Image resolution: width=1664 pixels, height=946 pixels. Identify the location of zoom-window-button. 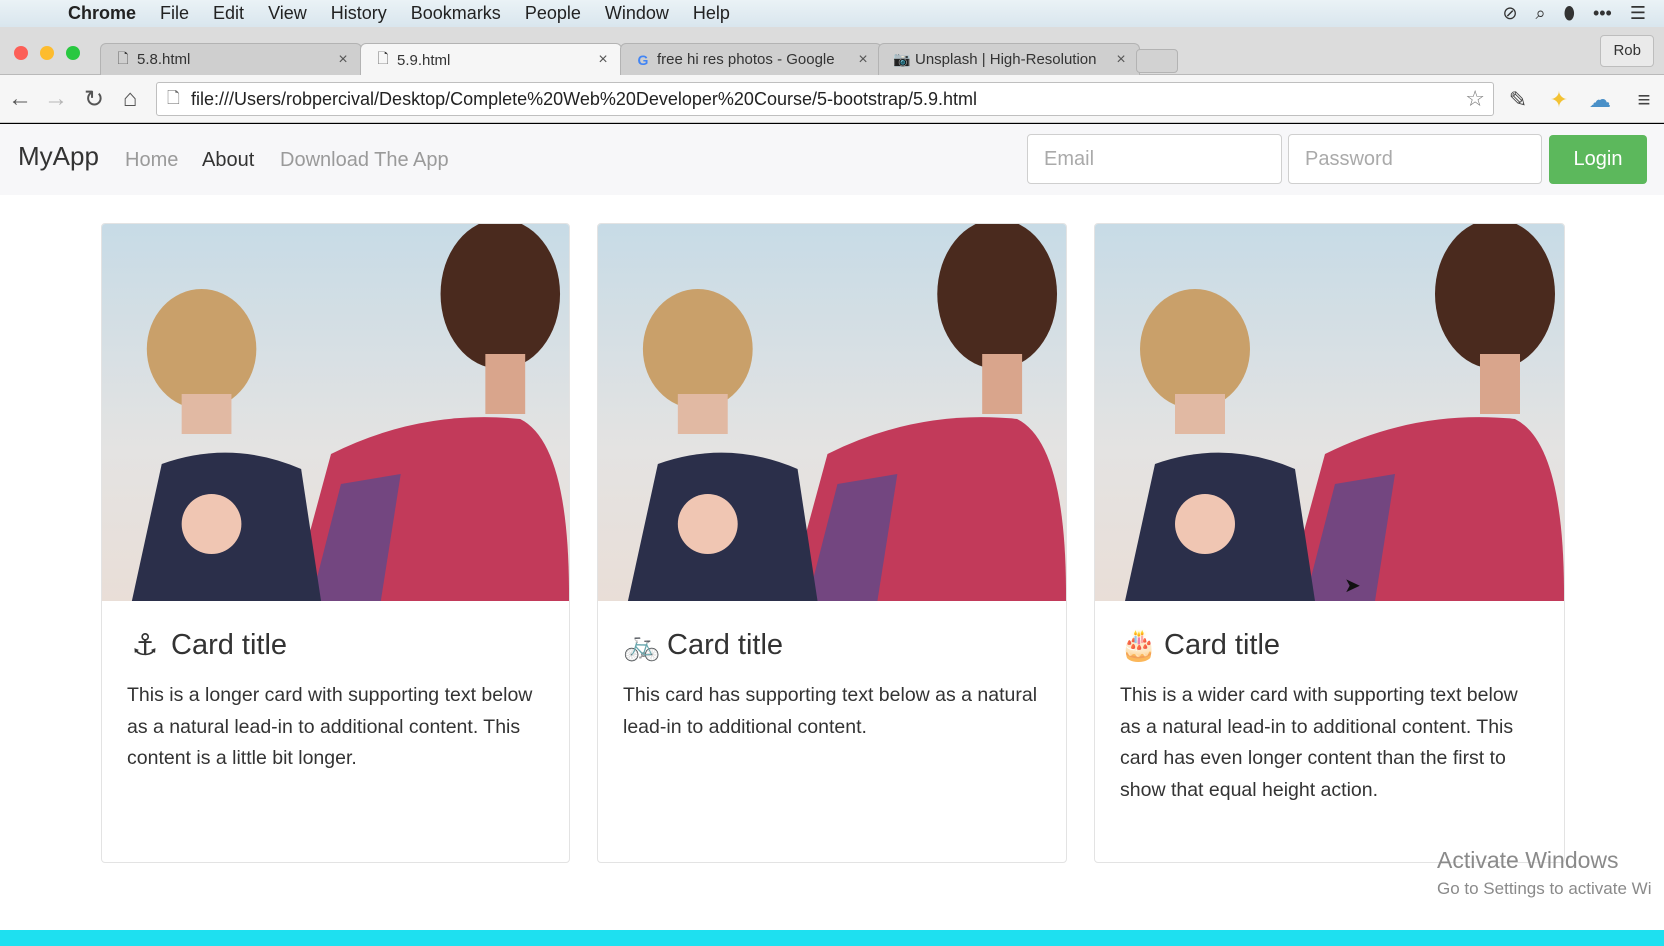
(73, 53).